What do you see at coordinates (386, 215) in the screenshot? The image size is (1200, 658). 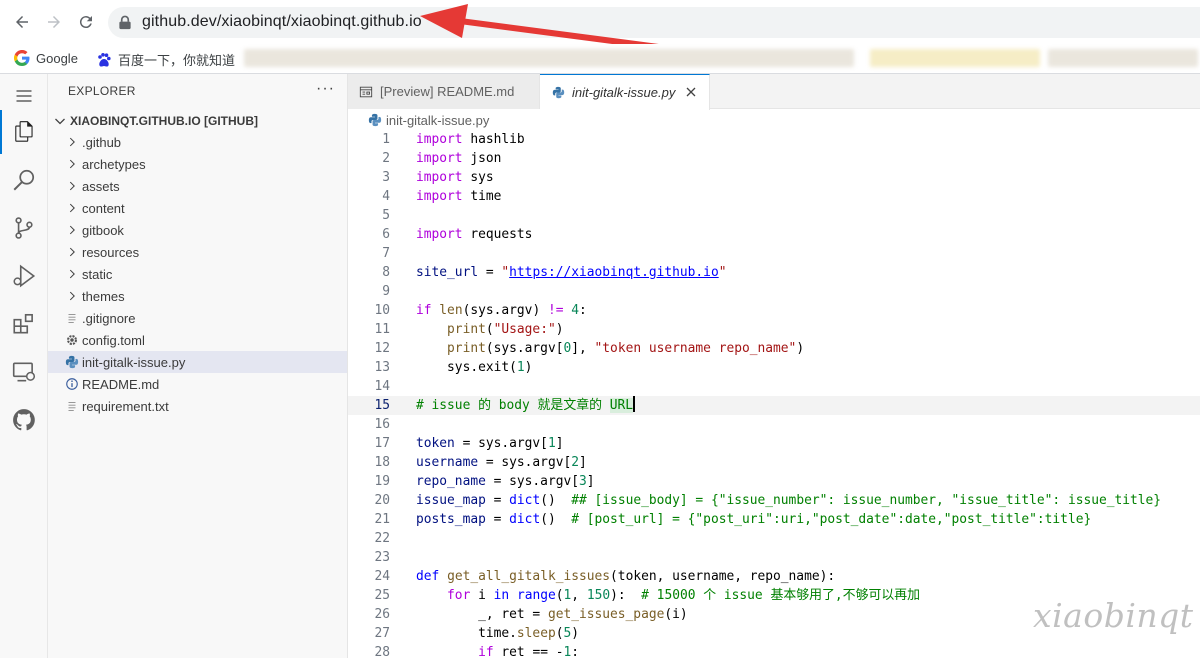 I see `line-number: 5` at bounding box center [386, 215].